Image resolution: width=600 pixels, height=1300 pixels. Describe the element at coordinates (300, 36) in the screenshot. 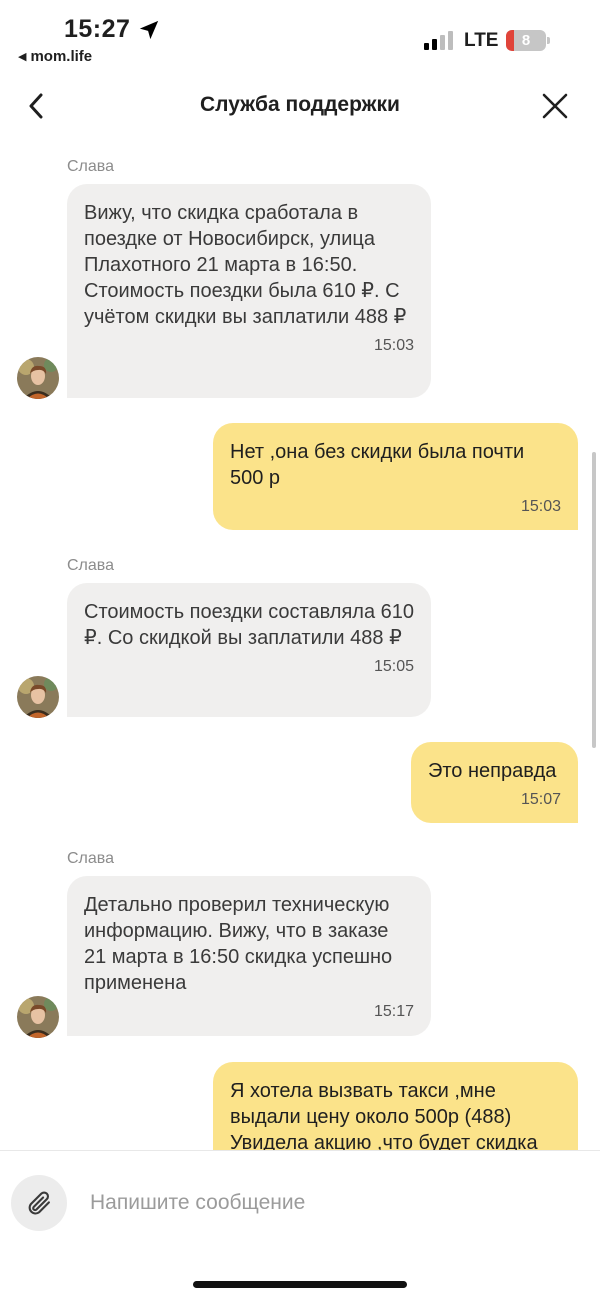

I see `status-bar: 15:27 ◀ mom.life LTE 8` at that location.